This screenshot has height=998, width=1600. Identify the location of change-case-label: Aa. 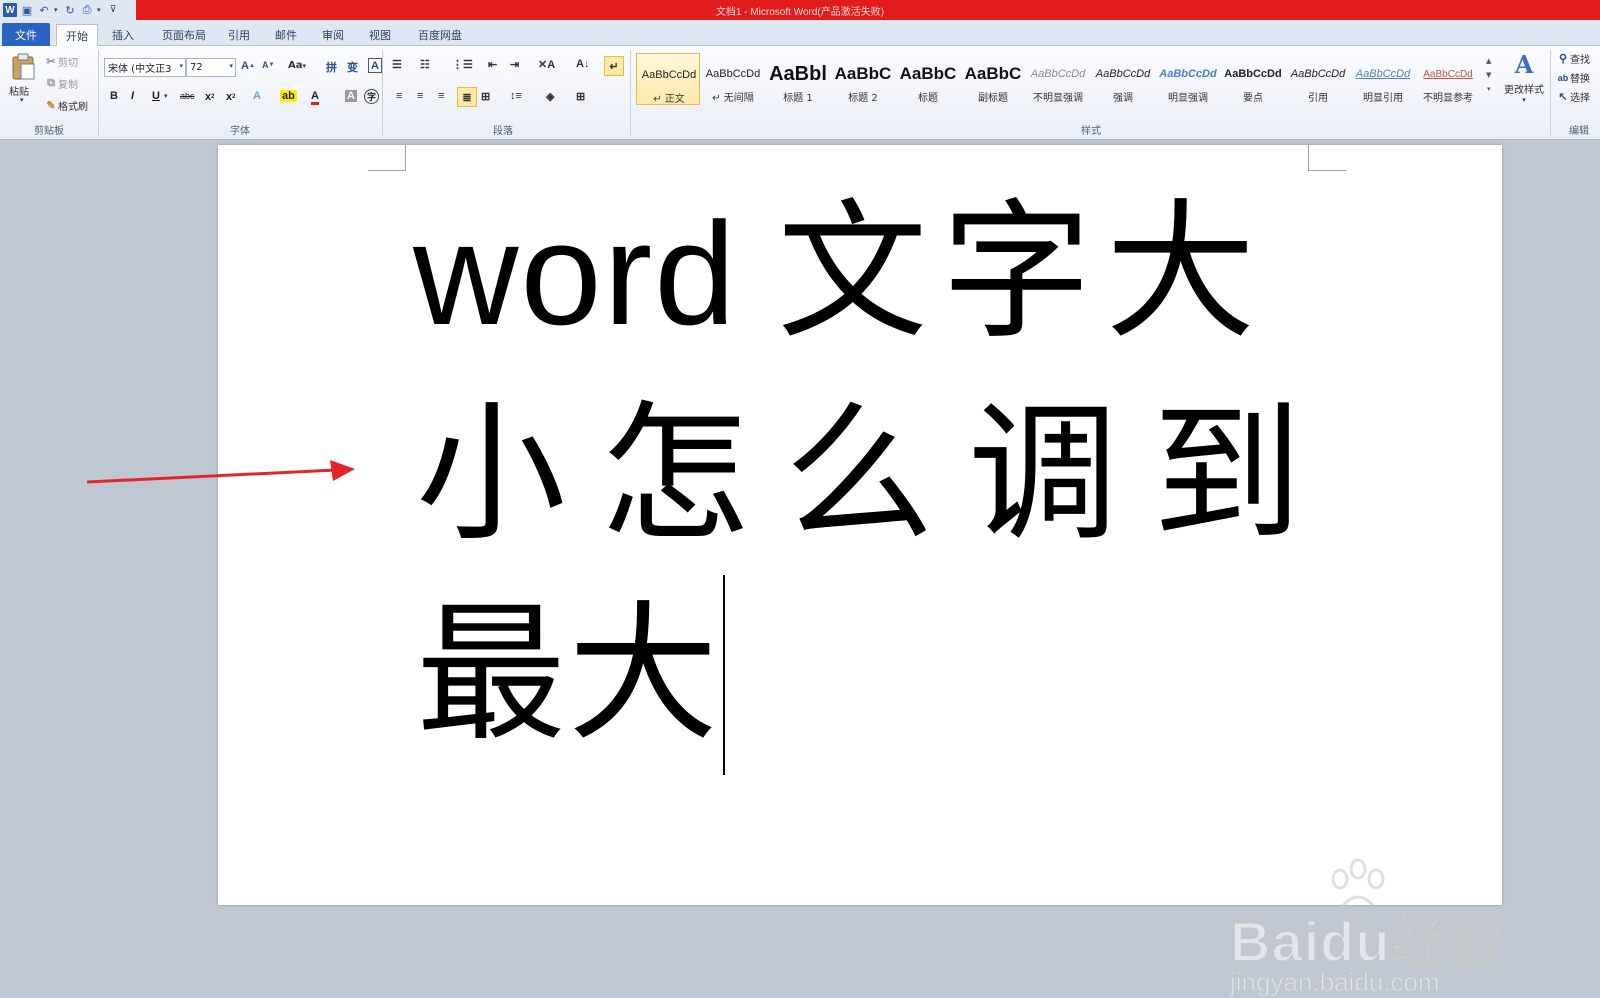
(295, 65).